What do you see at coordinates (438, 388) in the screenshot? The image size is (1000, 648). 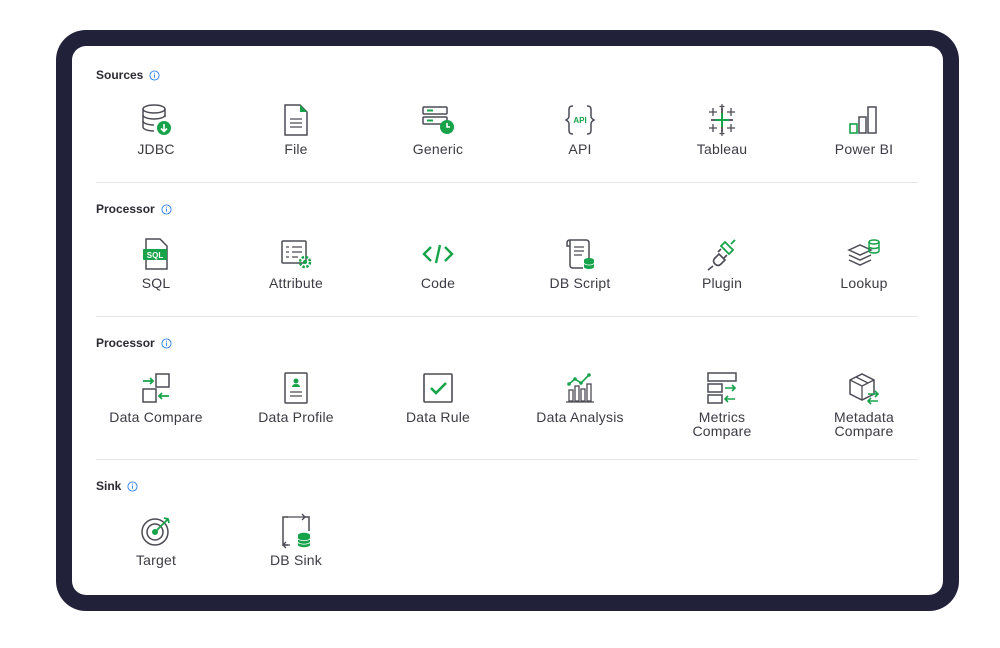 I see `checkbox-icon` at bounding box center [438, 388].